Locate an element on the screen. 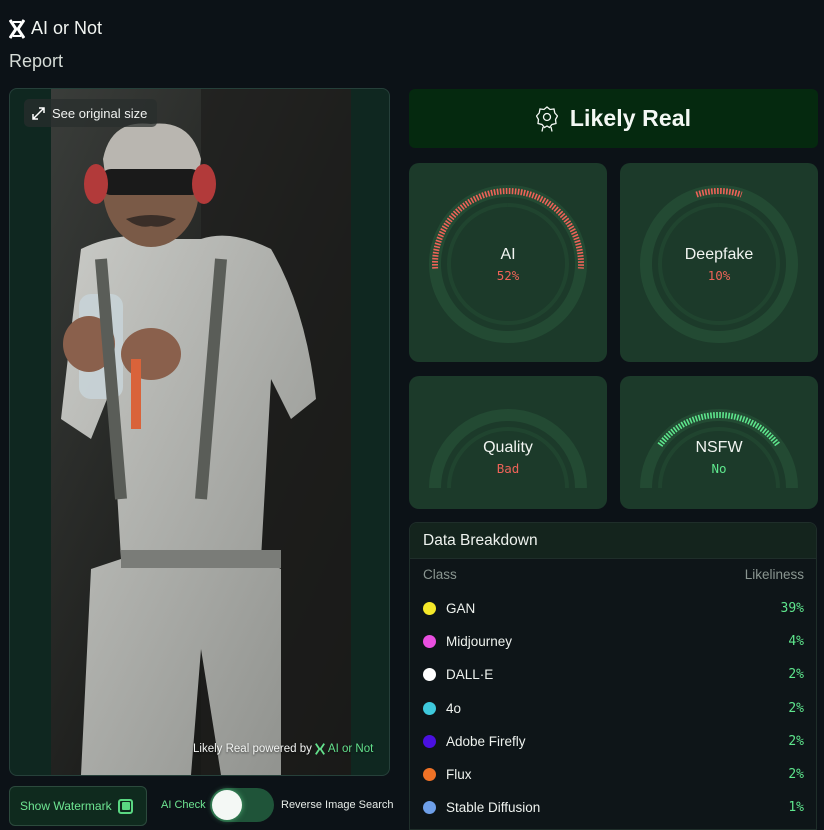  likeliness-column-header: Likeliness is located at coordinates (774, 574).